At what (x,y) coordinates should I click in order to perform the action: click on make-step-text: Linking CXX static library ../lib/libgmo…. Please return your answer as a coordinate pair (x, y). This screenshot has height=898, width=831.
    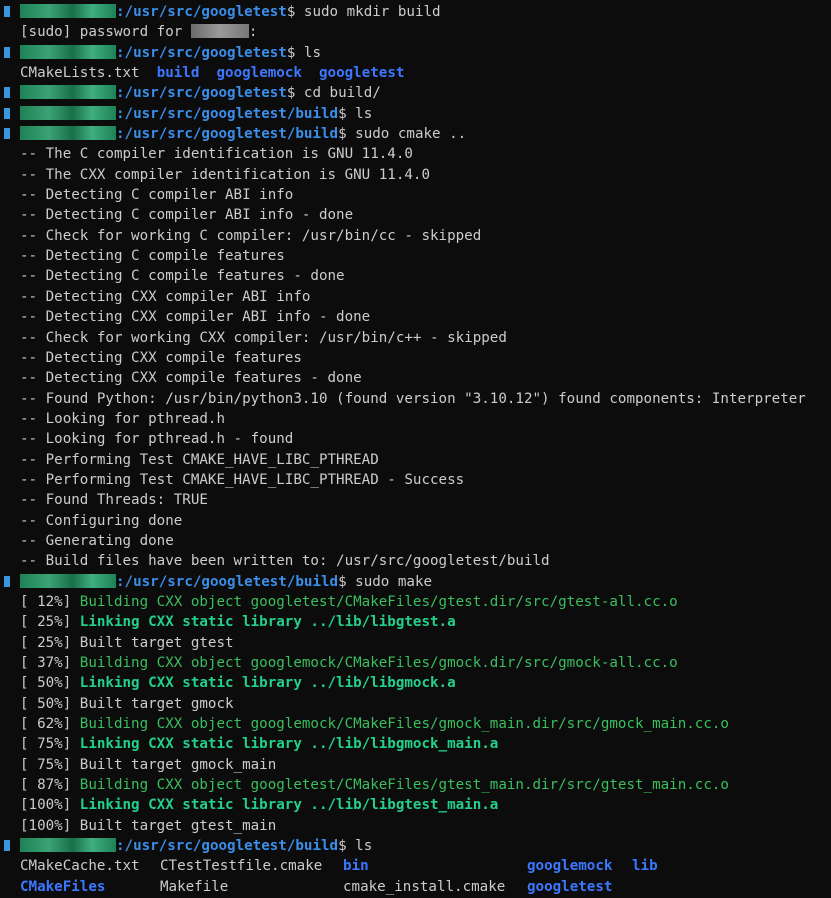
    Looking at the image, I should click on (289, 744).